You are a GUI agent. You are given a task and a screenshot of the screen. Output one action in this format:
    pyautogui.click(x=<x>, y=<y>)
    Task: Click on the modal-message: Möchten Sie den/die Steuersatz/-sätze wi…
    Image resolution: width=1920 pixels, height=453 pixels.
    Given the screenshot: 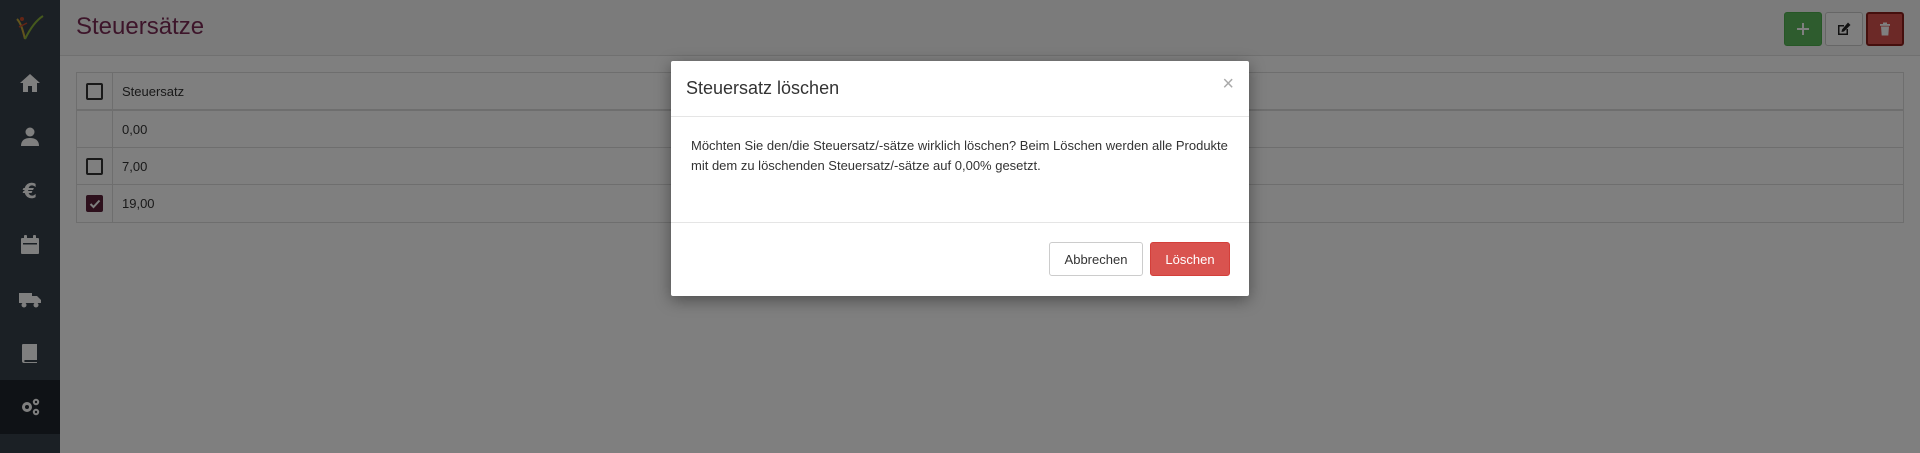 What is the action you would take?
    pyautogui.click(x=959, y=155)
    